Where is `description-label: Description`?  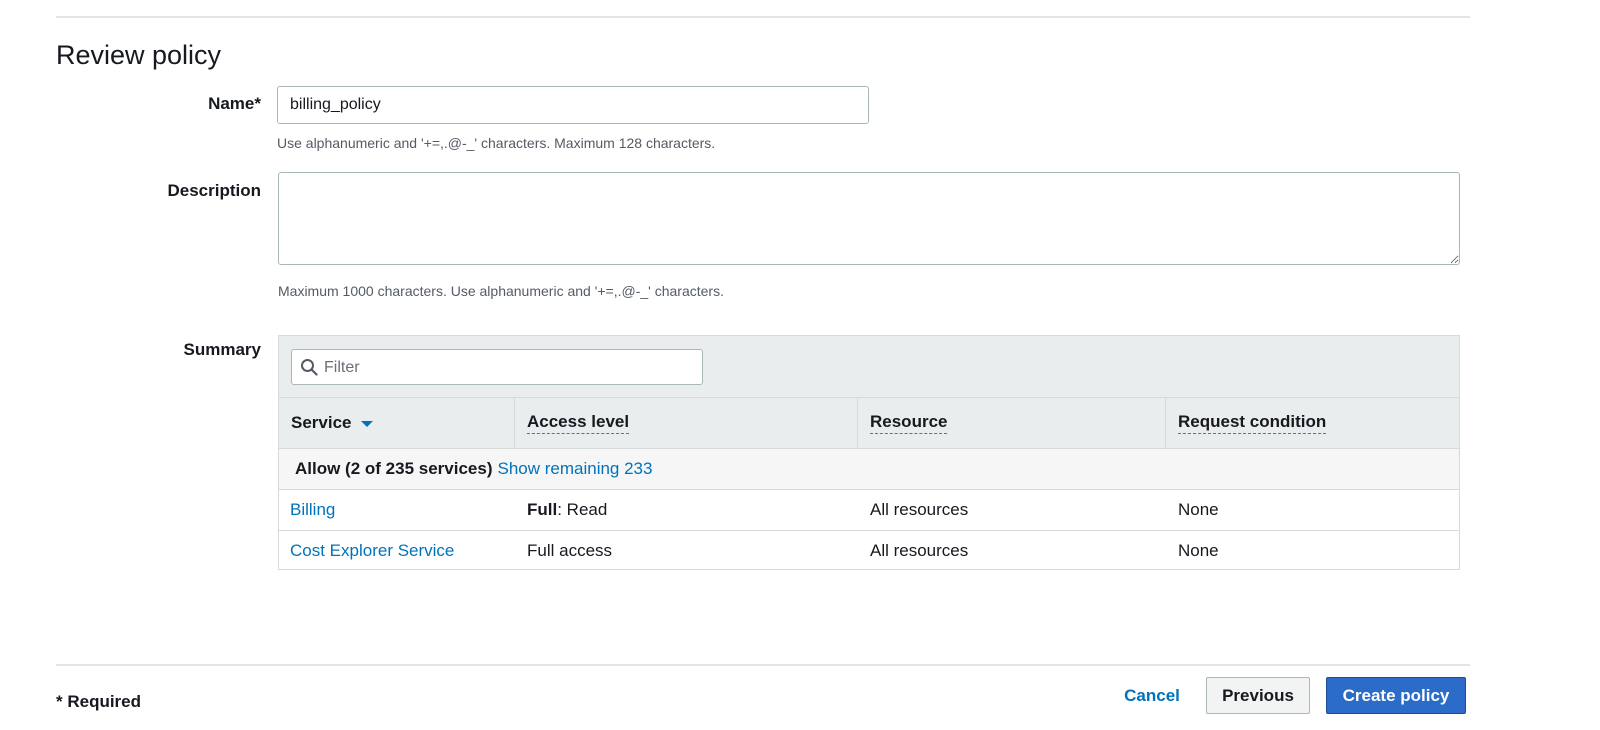
description-label: Description is located at coordinates (214, 190).